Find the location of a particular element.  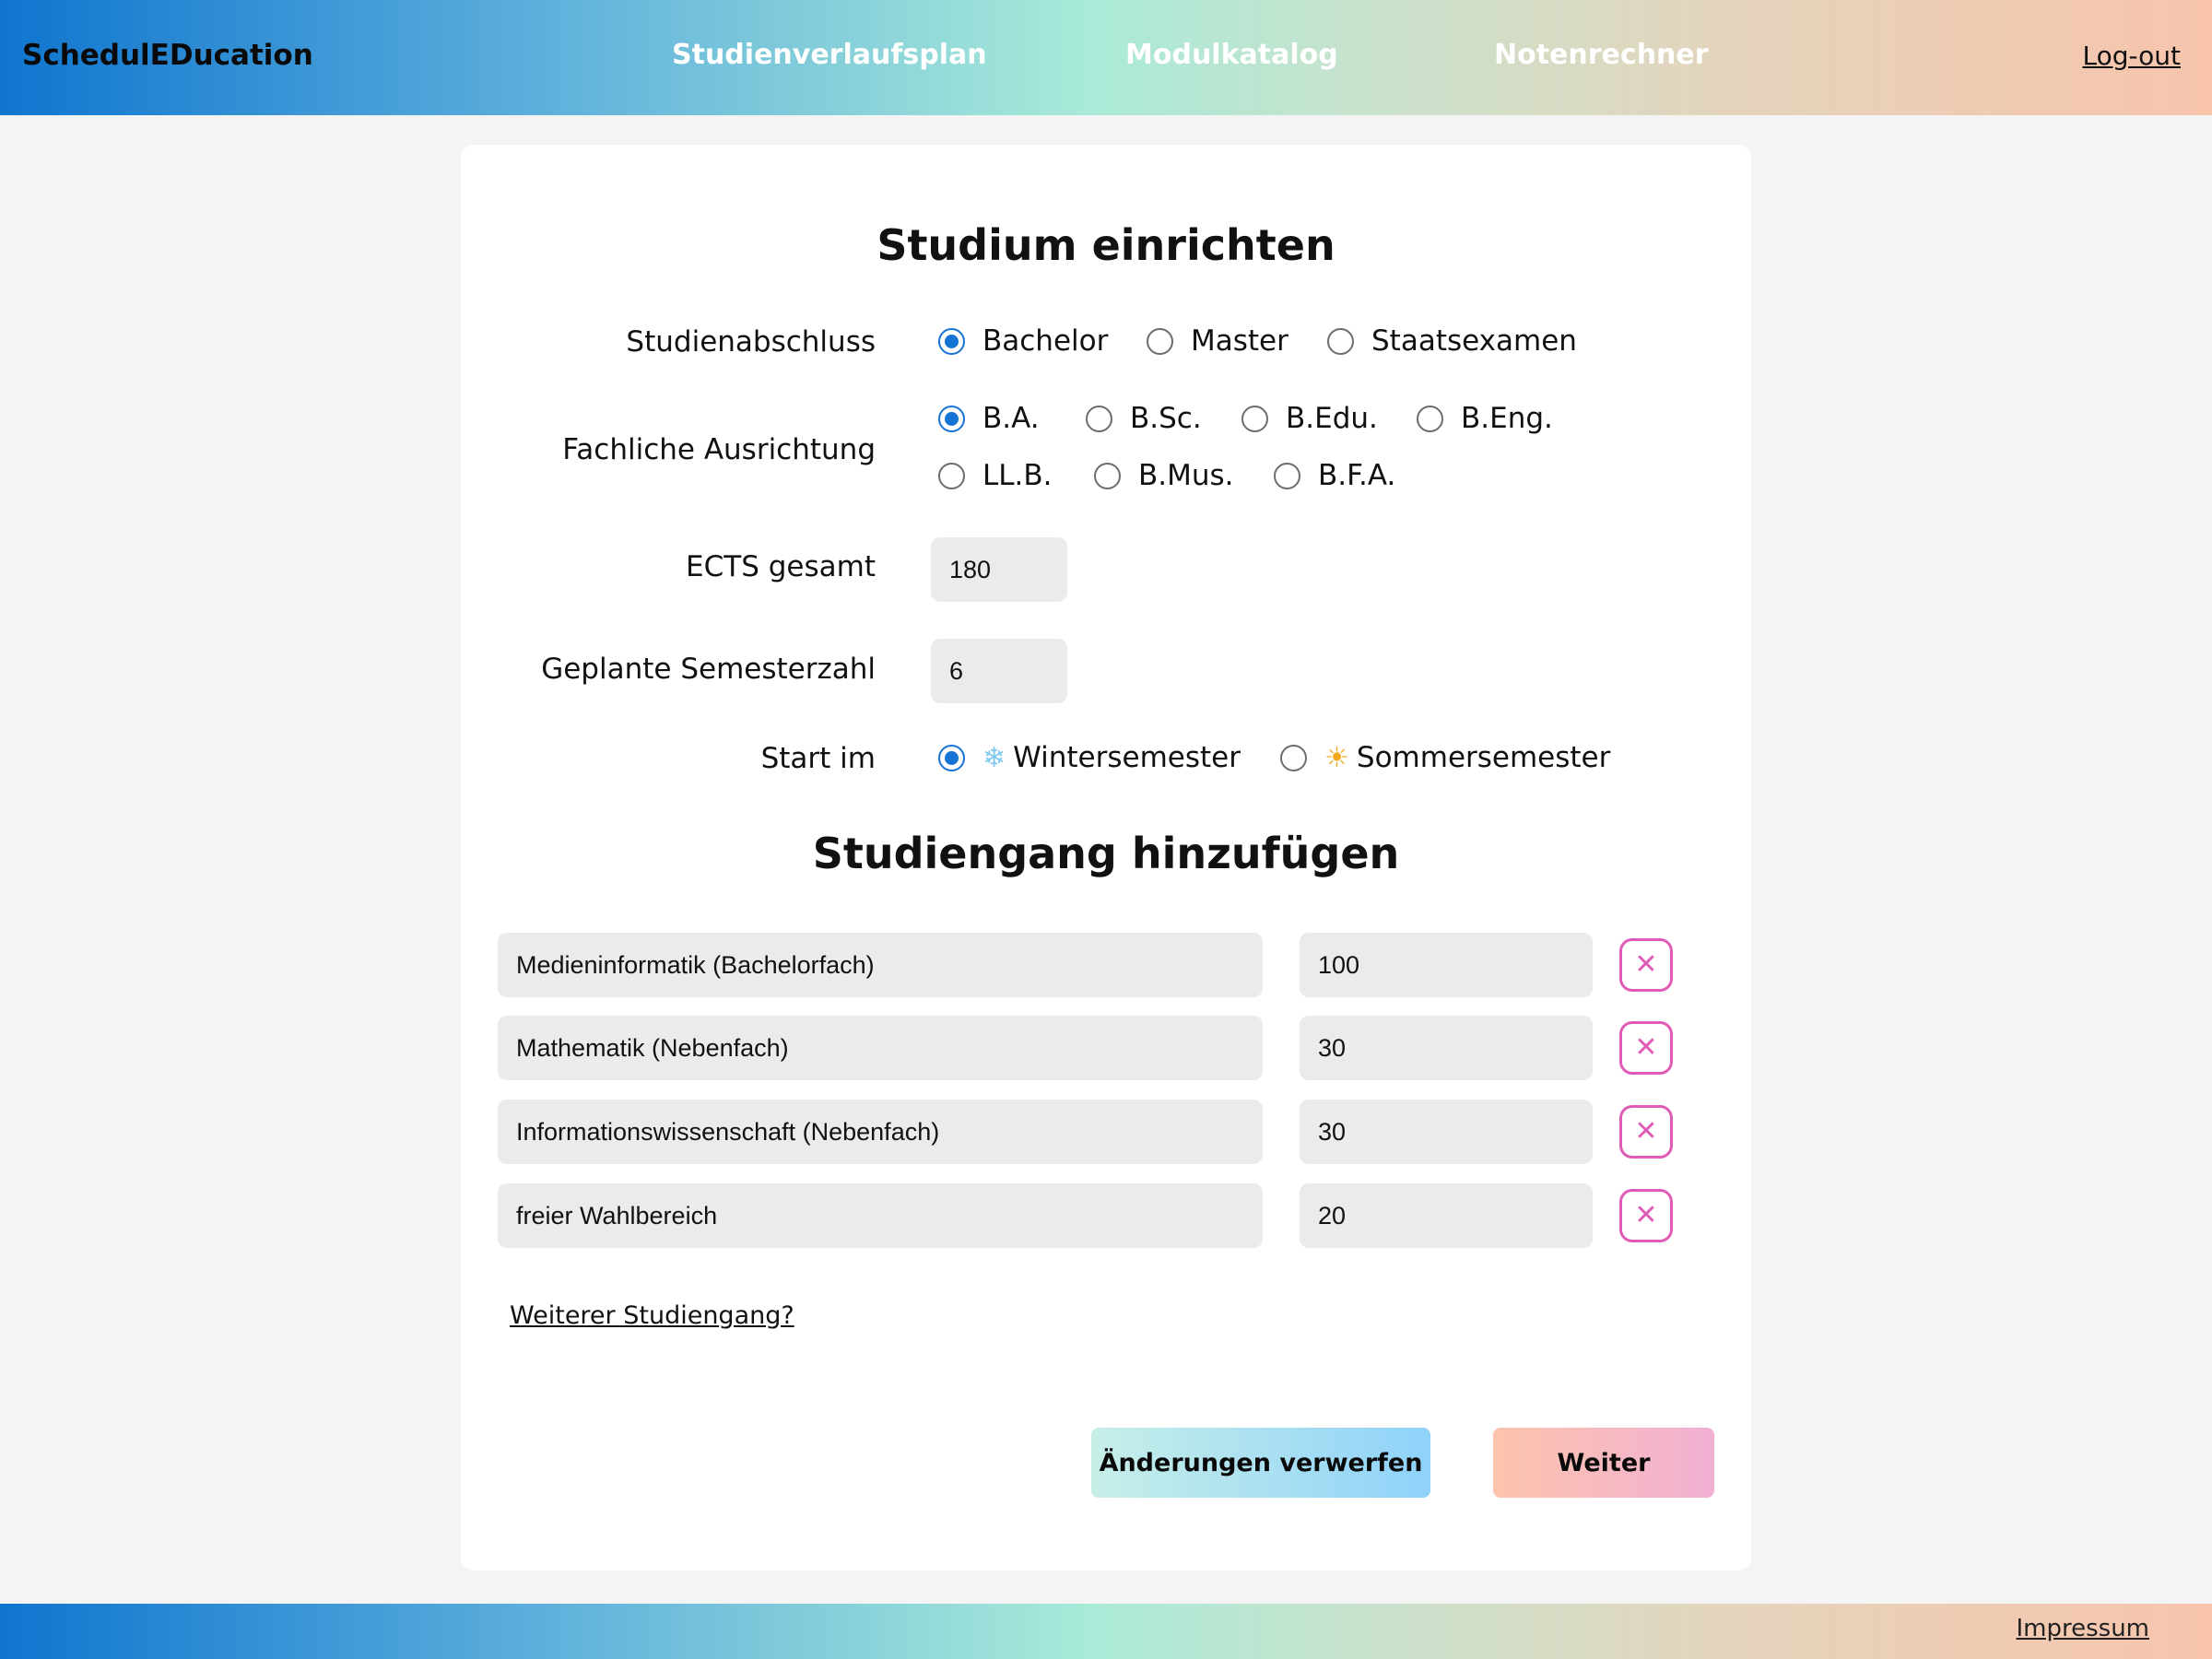

radio-bedu: B.Edu. is located at coordinates (1309, 418).